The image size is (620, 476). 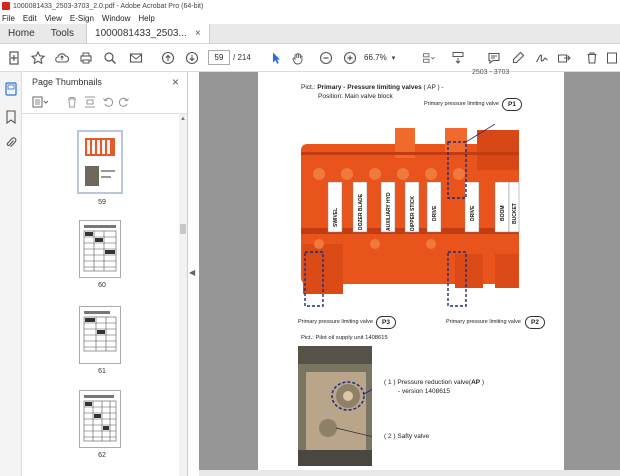 What do you see at coordinates (72, 102) in the screenshot?
I see `delete-page-icon` at bounding box center [72, 102].